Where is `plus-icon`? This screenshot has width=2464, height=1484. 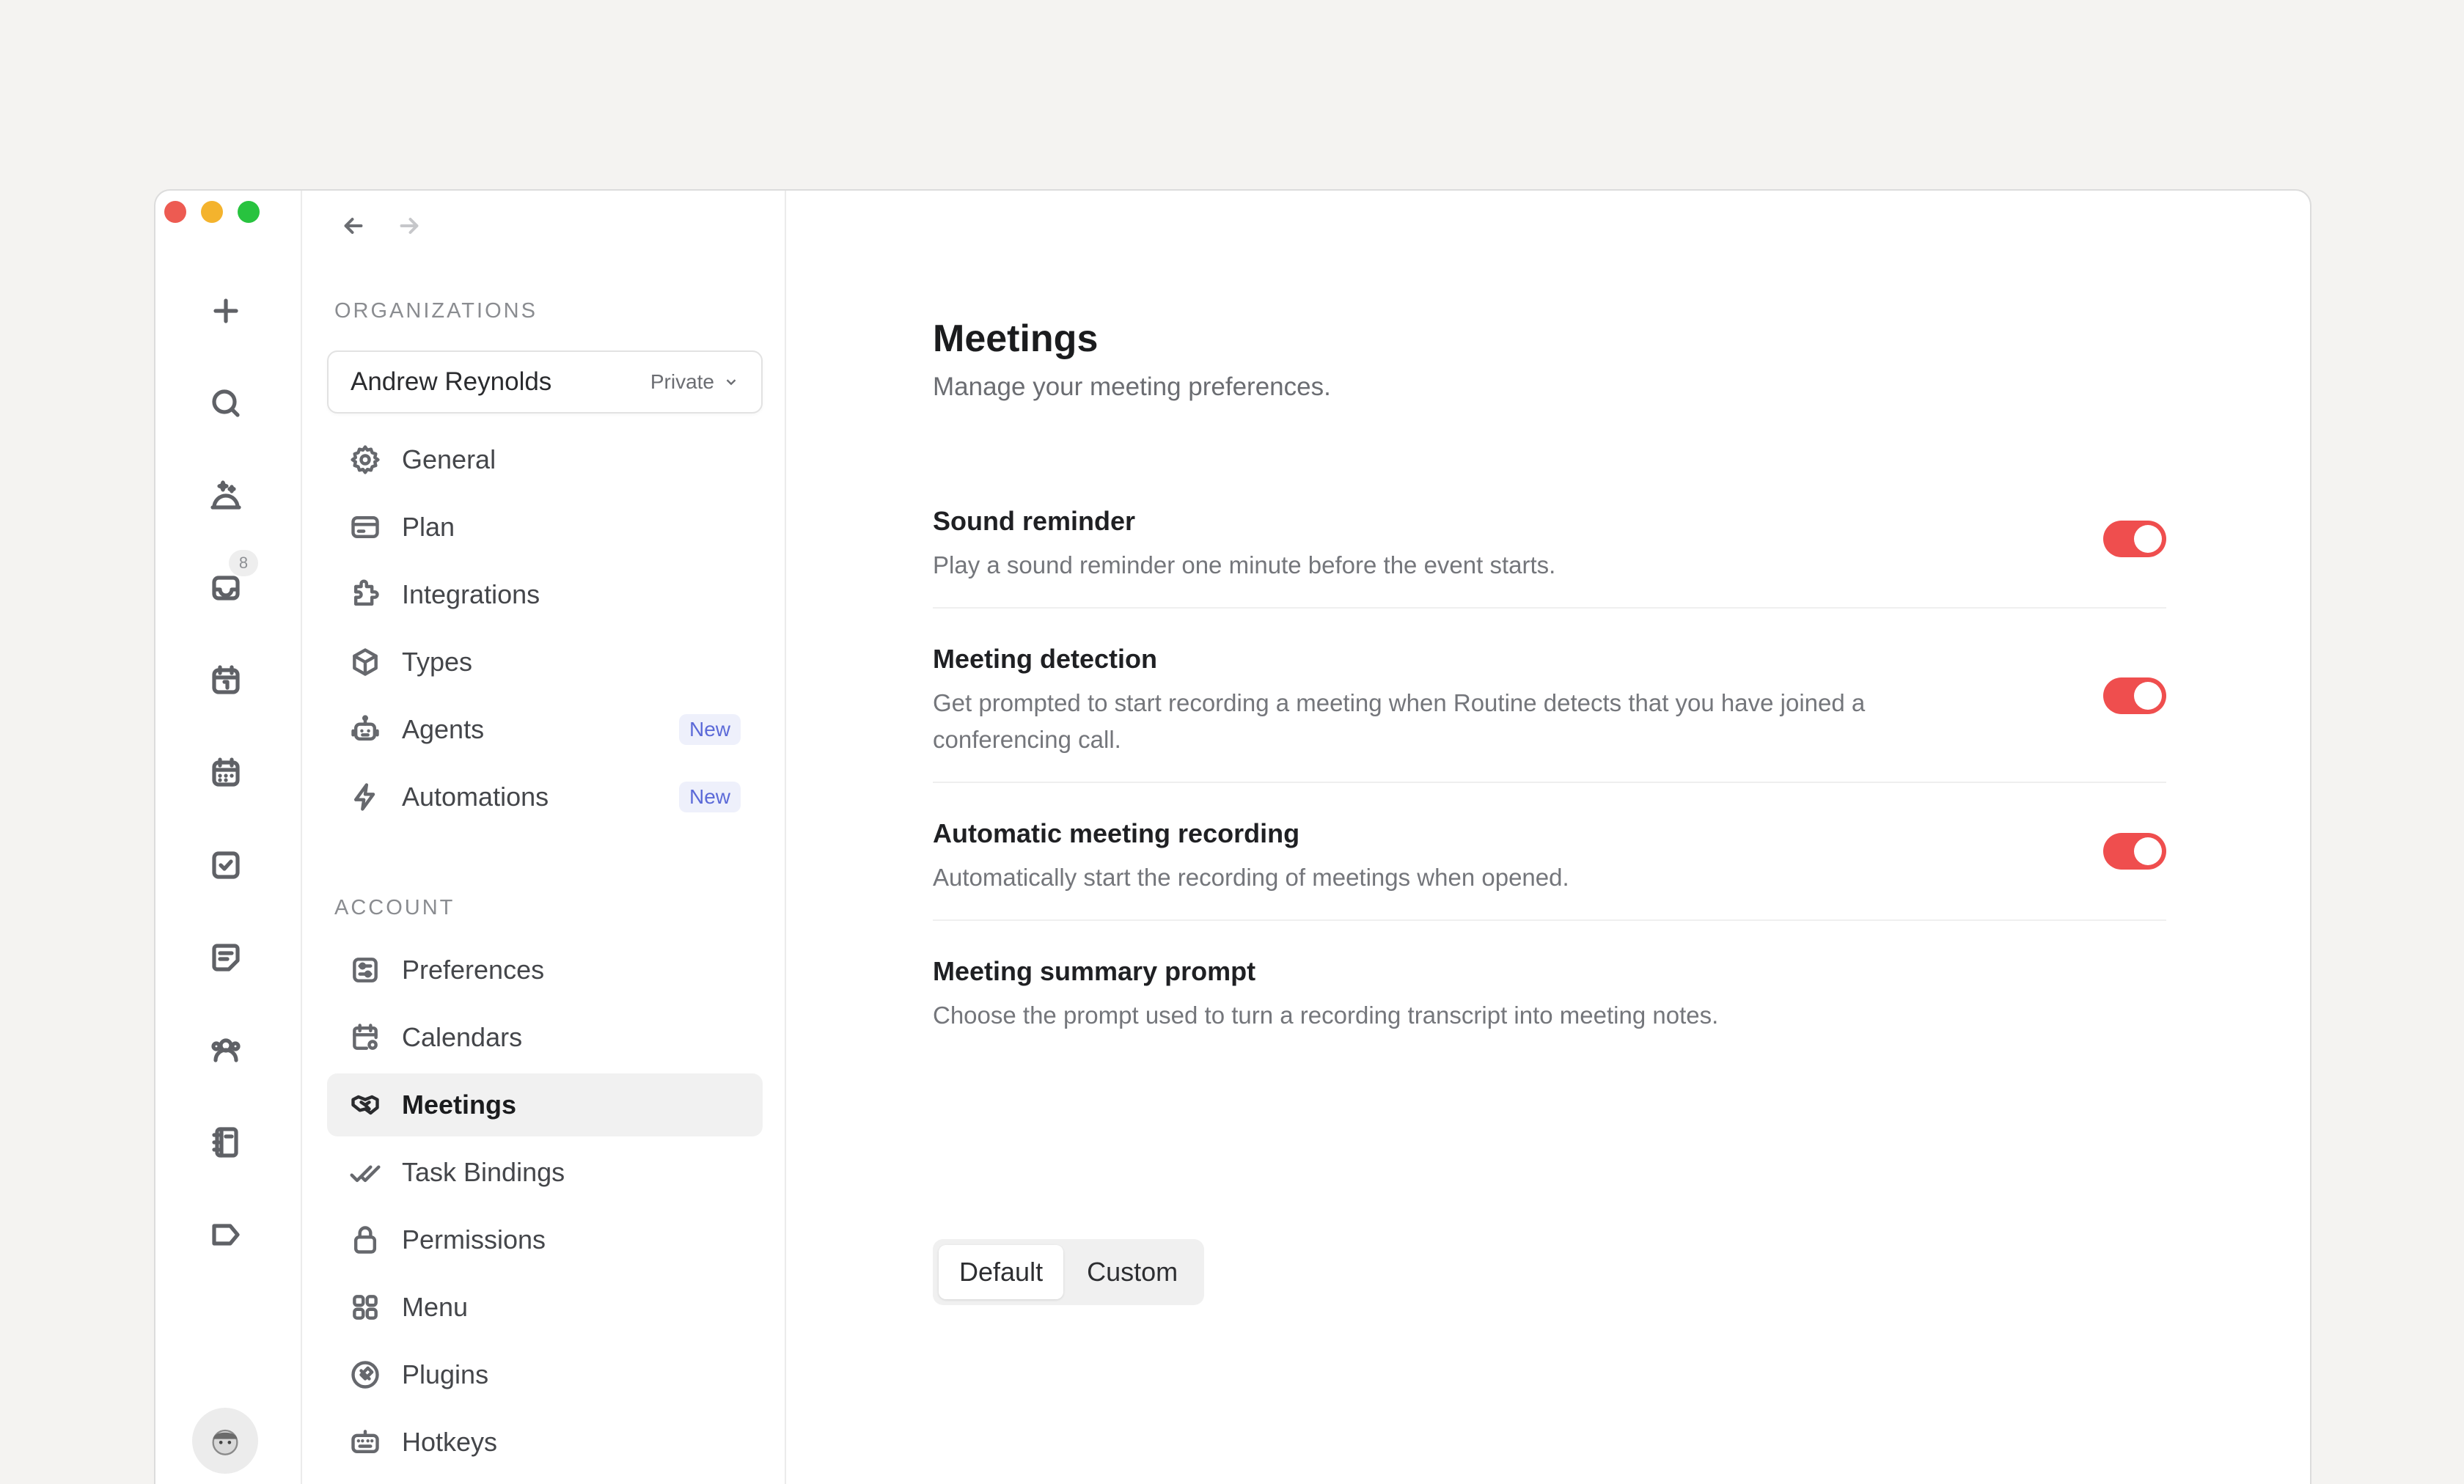
plus-icon is located at coordinates (225, 310).